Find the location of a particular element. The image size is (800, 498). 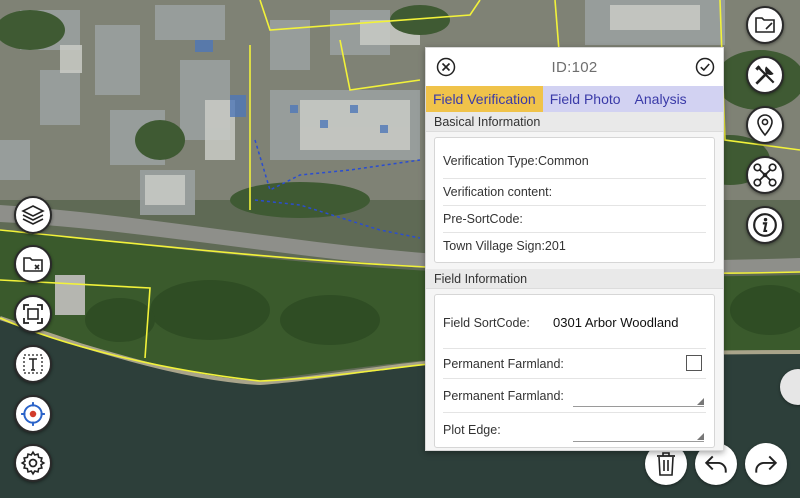

locate-button is located at coordinates (33, 414).